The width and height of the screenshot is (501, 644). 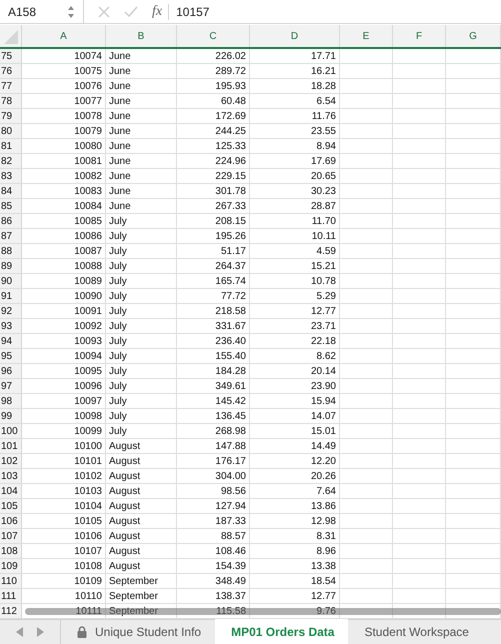 What do you see at coordinates (40, 632) in the screenshot?
I see `next-sheet-icon` at bounding box center [40, 632].